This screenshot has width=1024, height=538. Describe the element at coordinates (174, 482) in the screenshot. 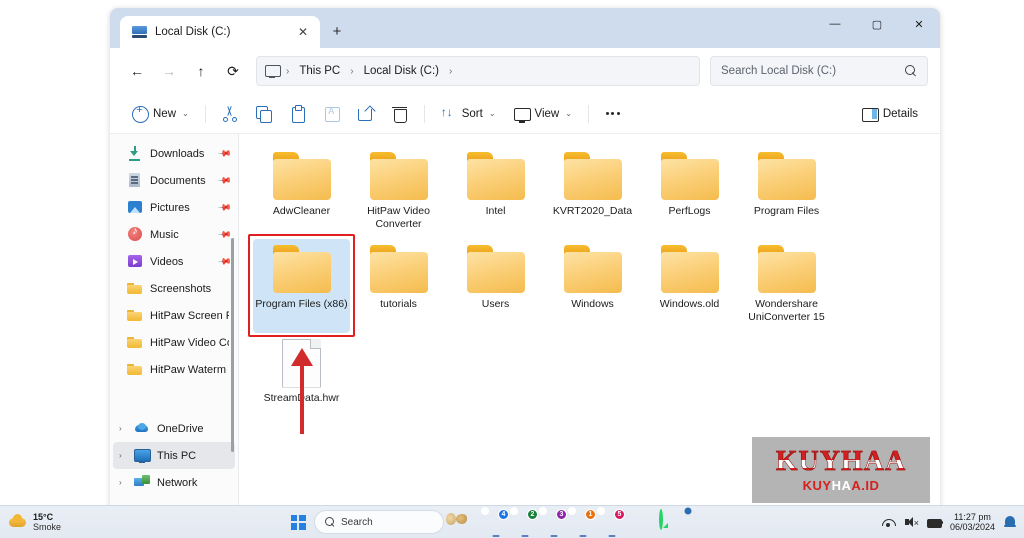

I see `sidebar-item-network: › Network` at that location.